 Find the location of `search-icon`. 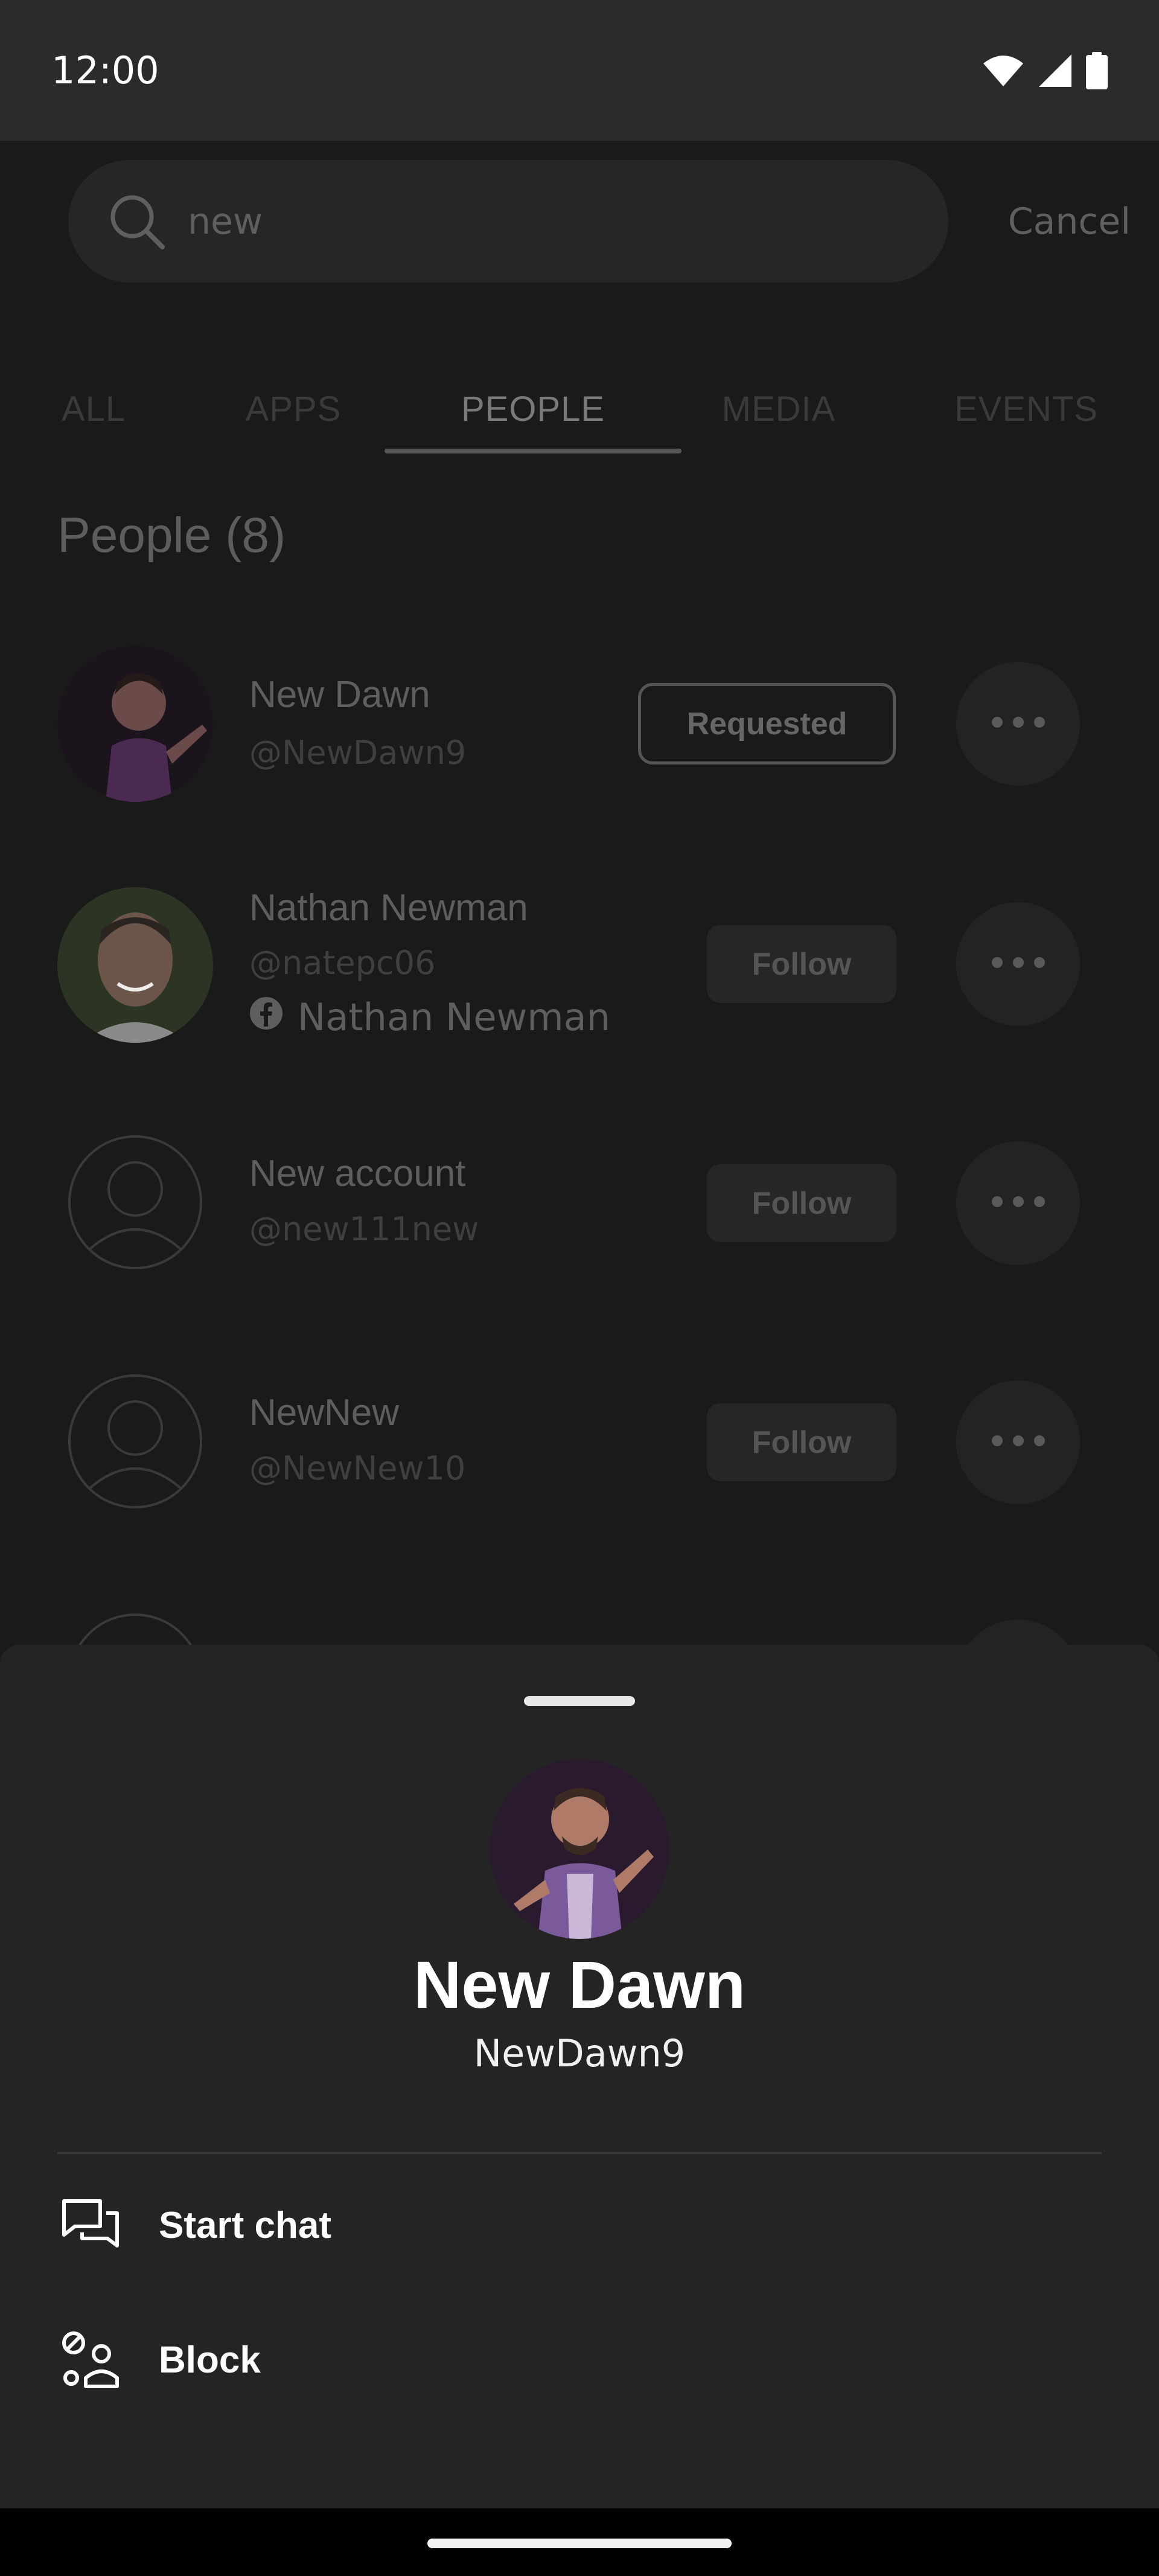

search-icon is located at coordinates (137, 221).